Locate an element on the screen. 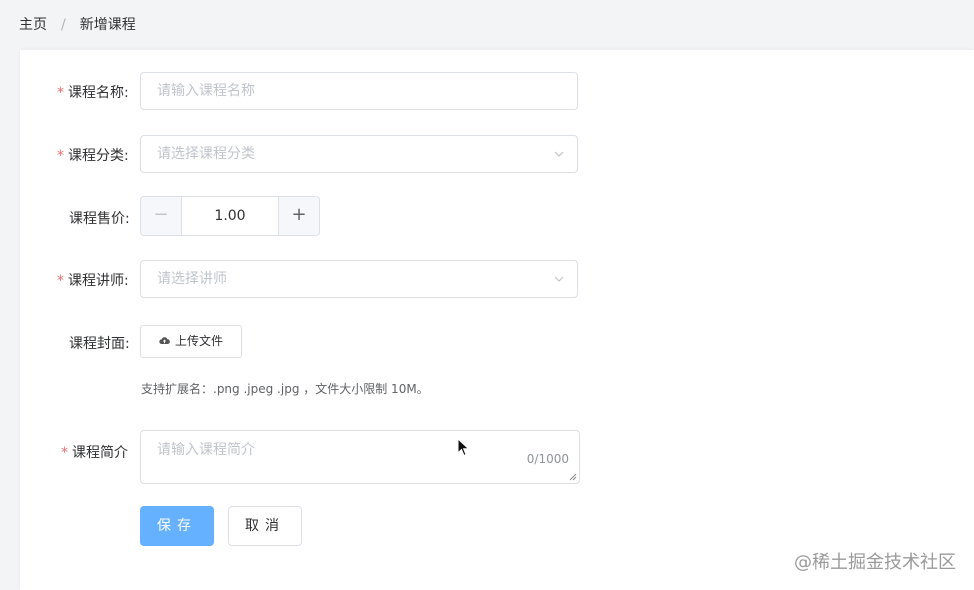  course-price-input: 1.00 is located at coordinates (230, 216).